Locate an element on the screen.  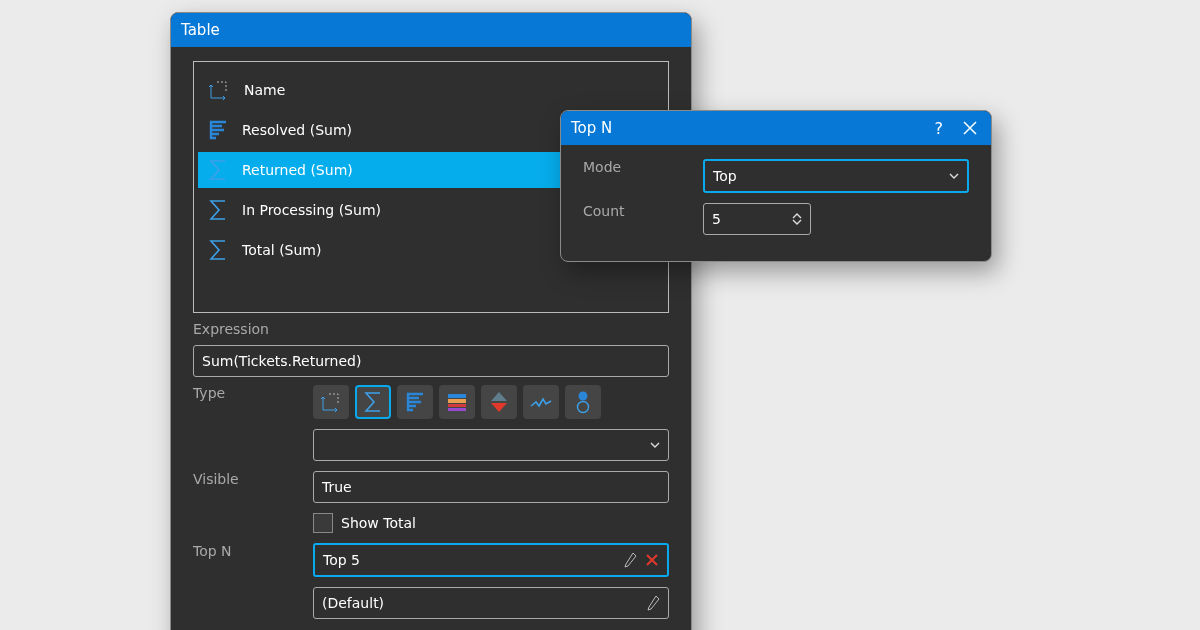
window-title: Table is located at coordinates (201, 30).